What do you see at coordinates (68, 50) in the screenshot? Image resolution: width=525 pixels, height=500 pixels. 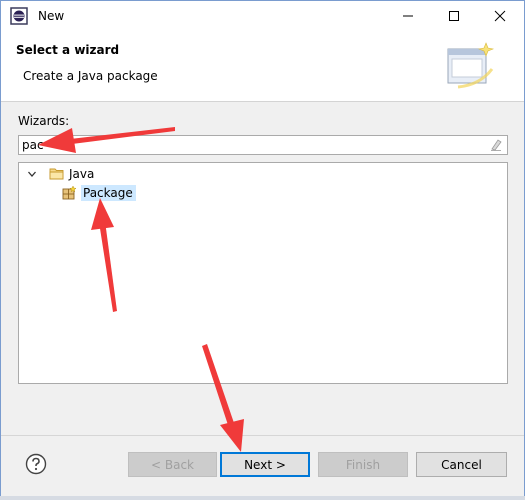 I see `header-title: Select a wizard` at bounding box center [68, 50].